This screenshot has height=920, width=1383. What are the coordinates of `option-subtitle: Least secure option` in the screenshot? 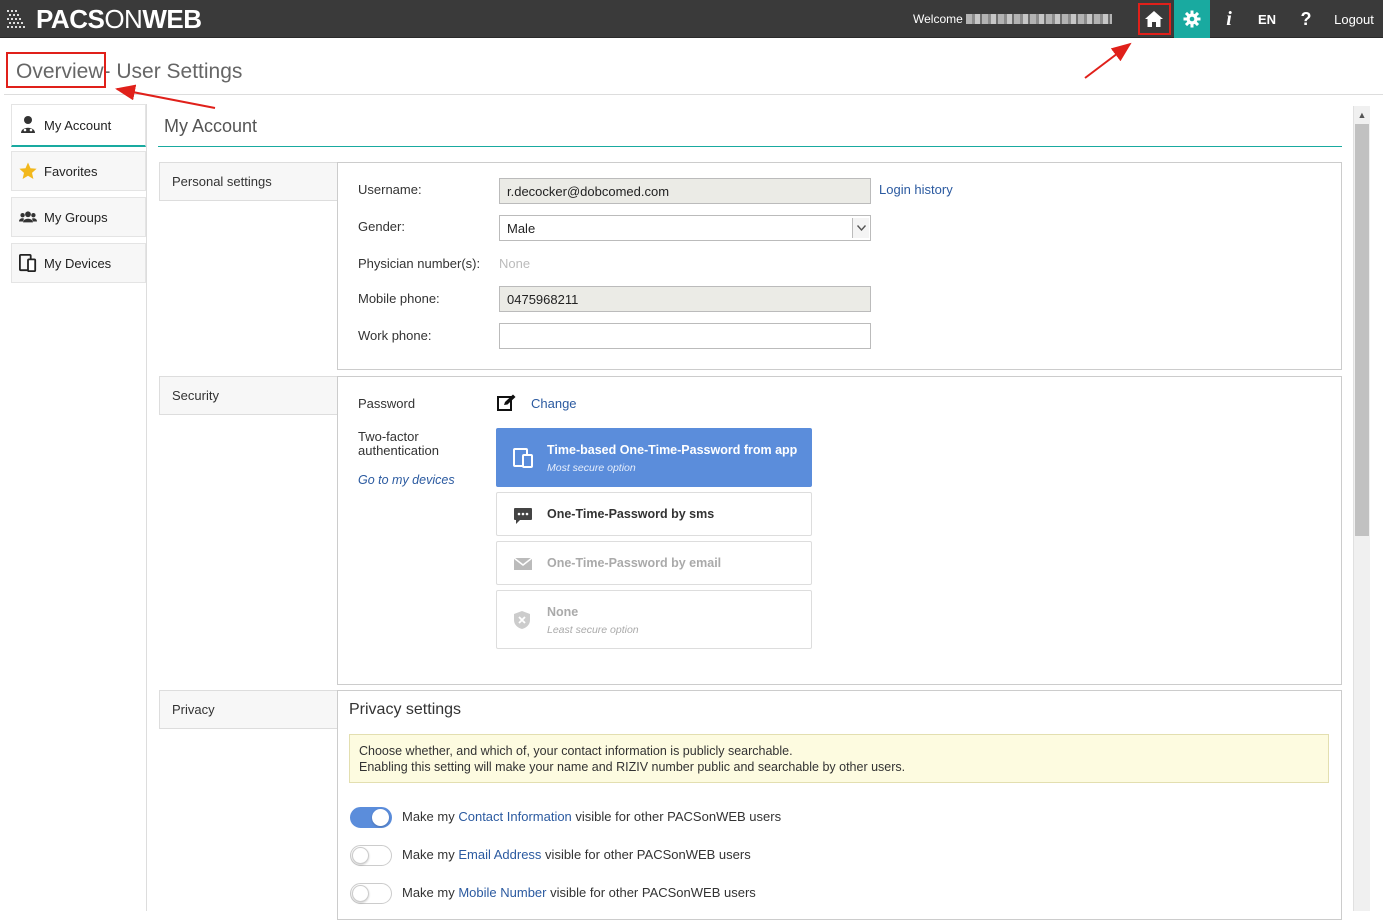 It's located at (593, 630).